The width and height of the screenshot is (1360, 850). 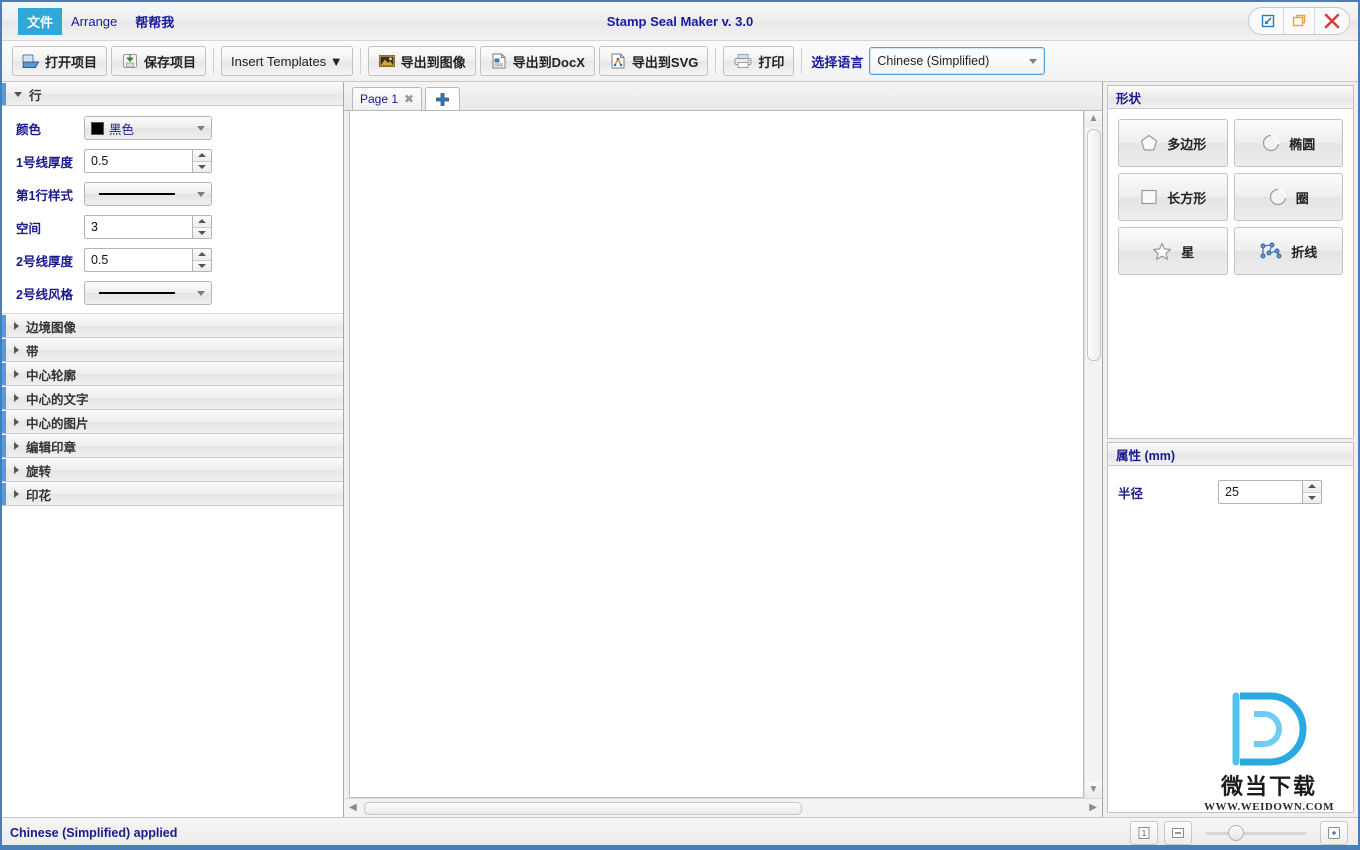 I want to click on fit-page-button, so click(x=1178, y=833).